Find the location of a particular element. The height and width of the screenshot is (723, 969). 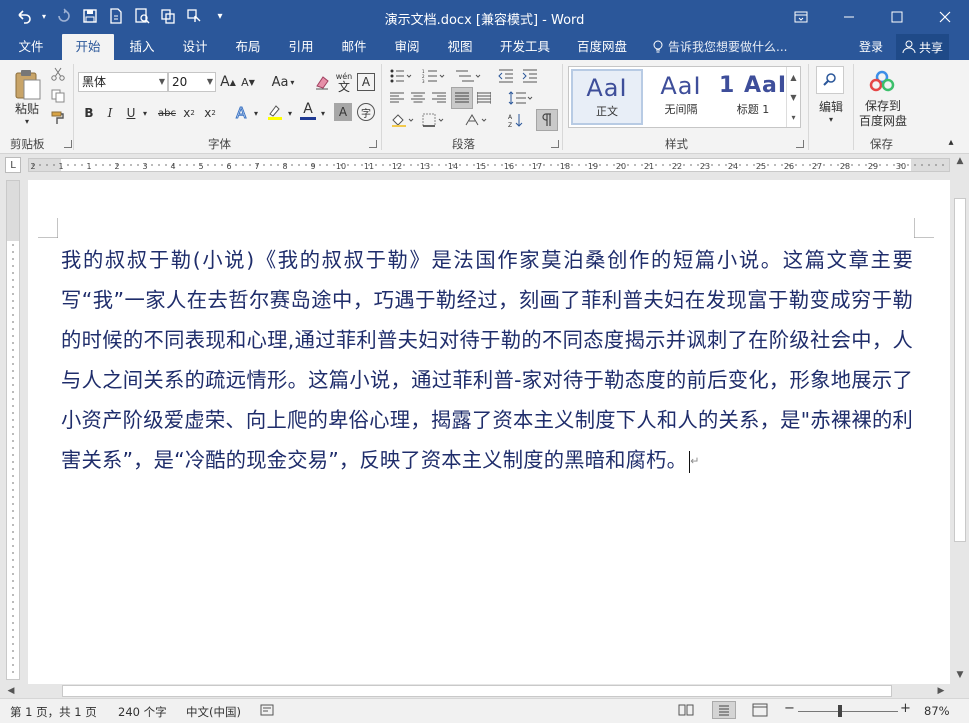

format-painter-icon is located at coordinates (58, 118).